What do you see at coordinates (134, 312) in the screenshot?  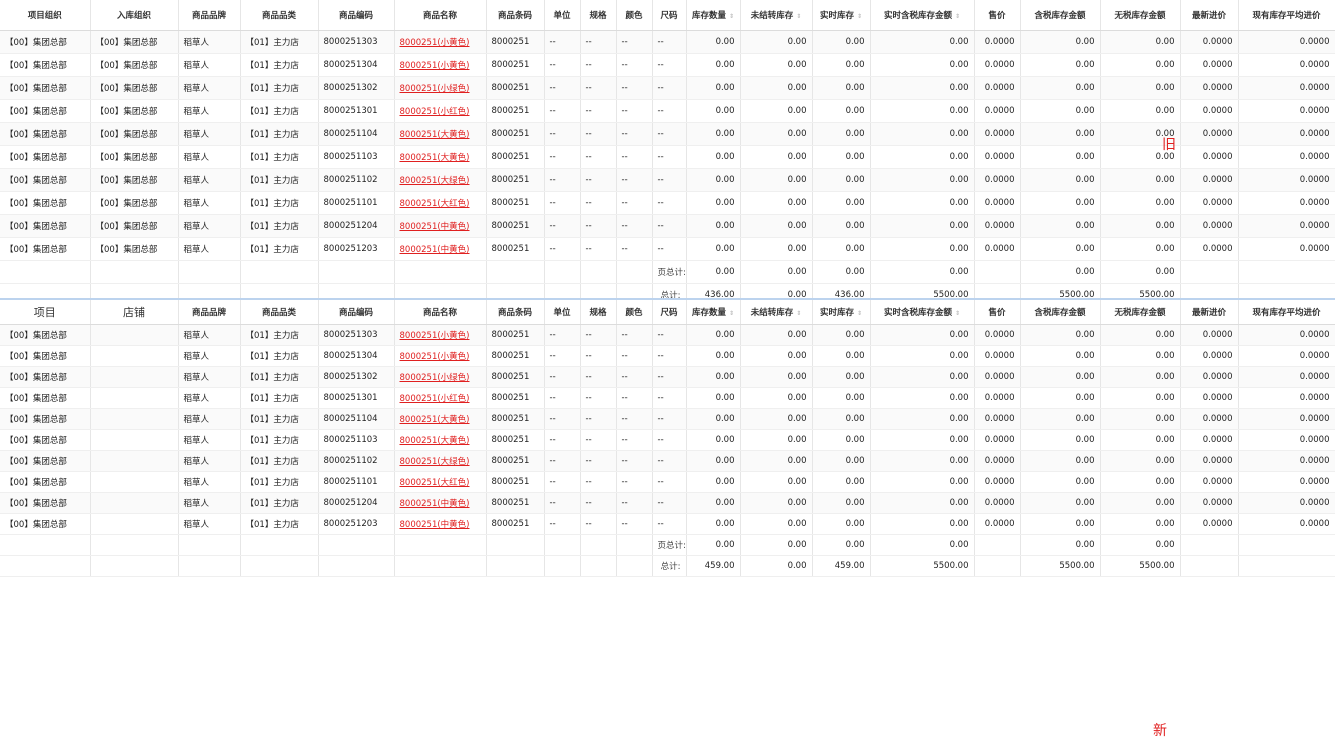 I see `column-header-label: 店铺` at bounding box center [134, 312].